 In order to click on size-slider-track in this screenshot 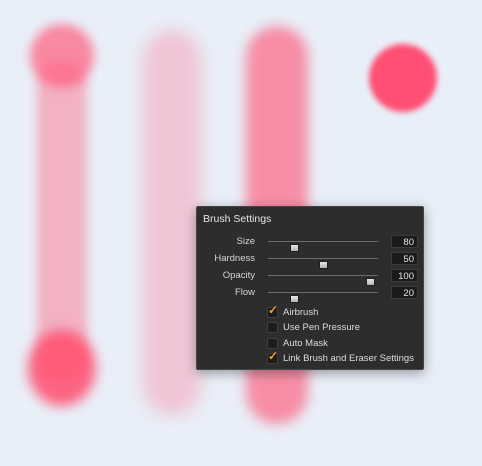, I will do `click(323, 246)`.